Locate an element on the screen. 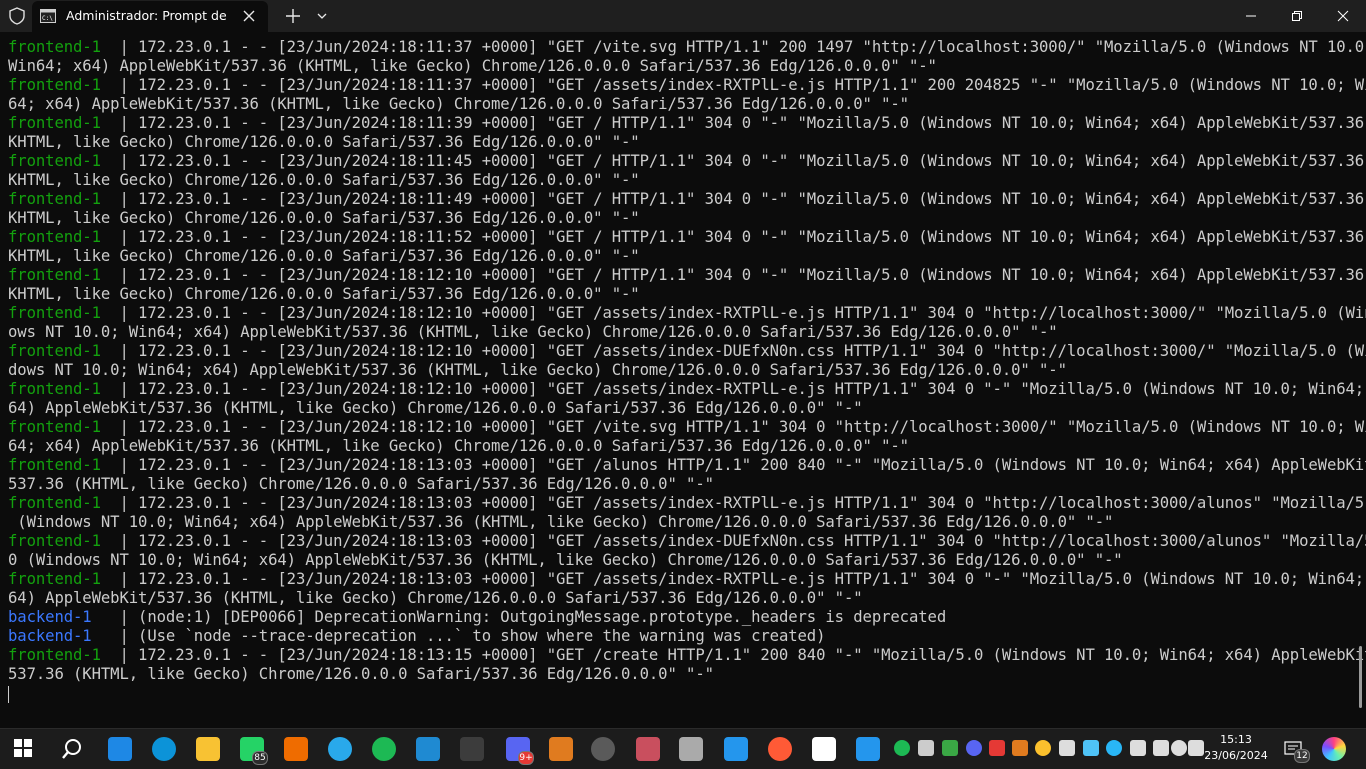 The height and width of the screenshot is (769, 1366). bluetooth-tray-icon is located at coordinates (1161, 748).